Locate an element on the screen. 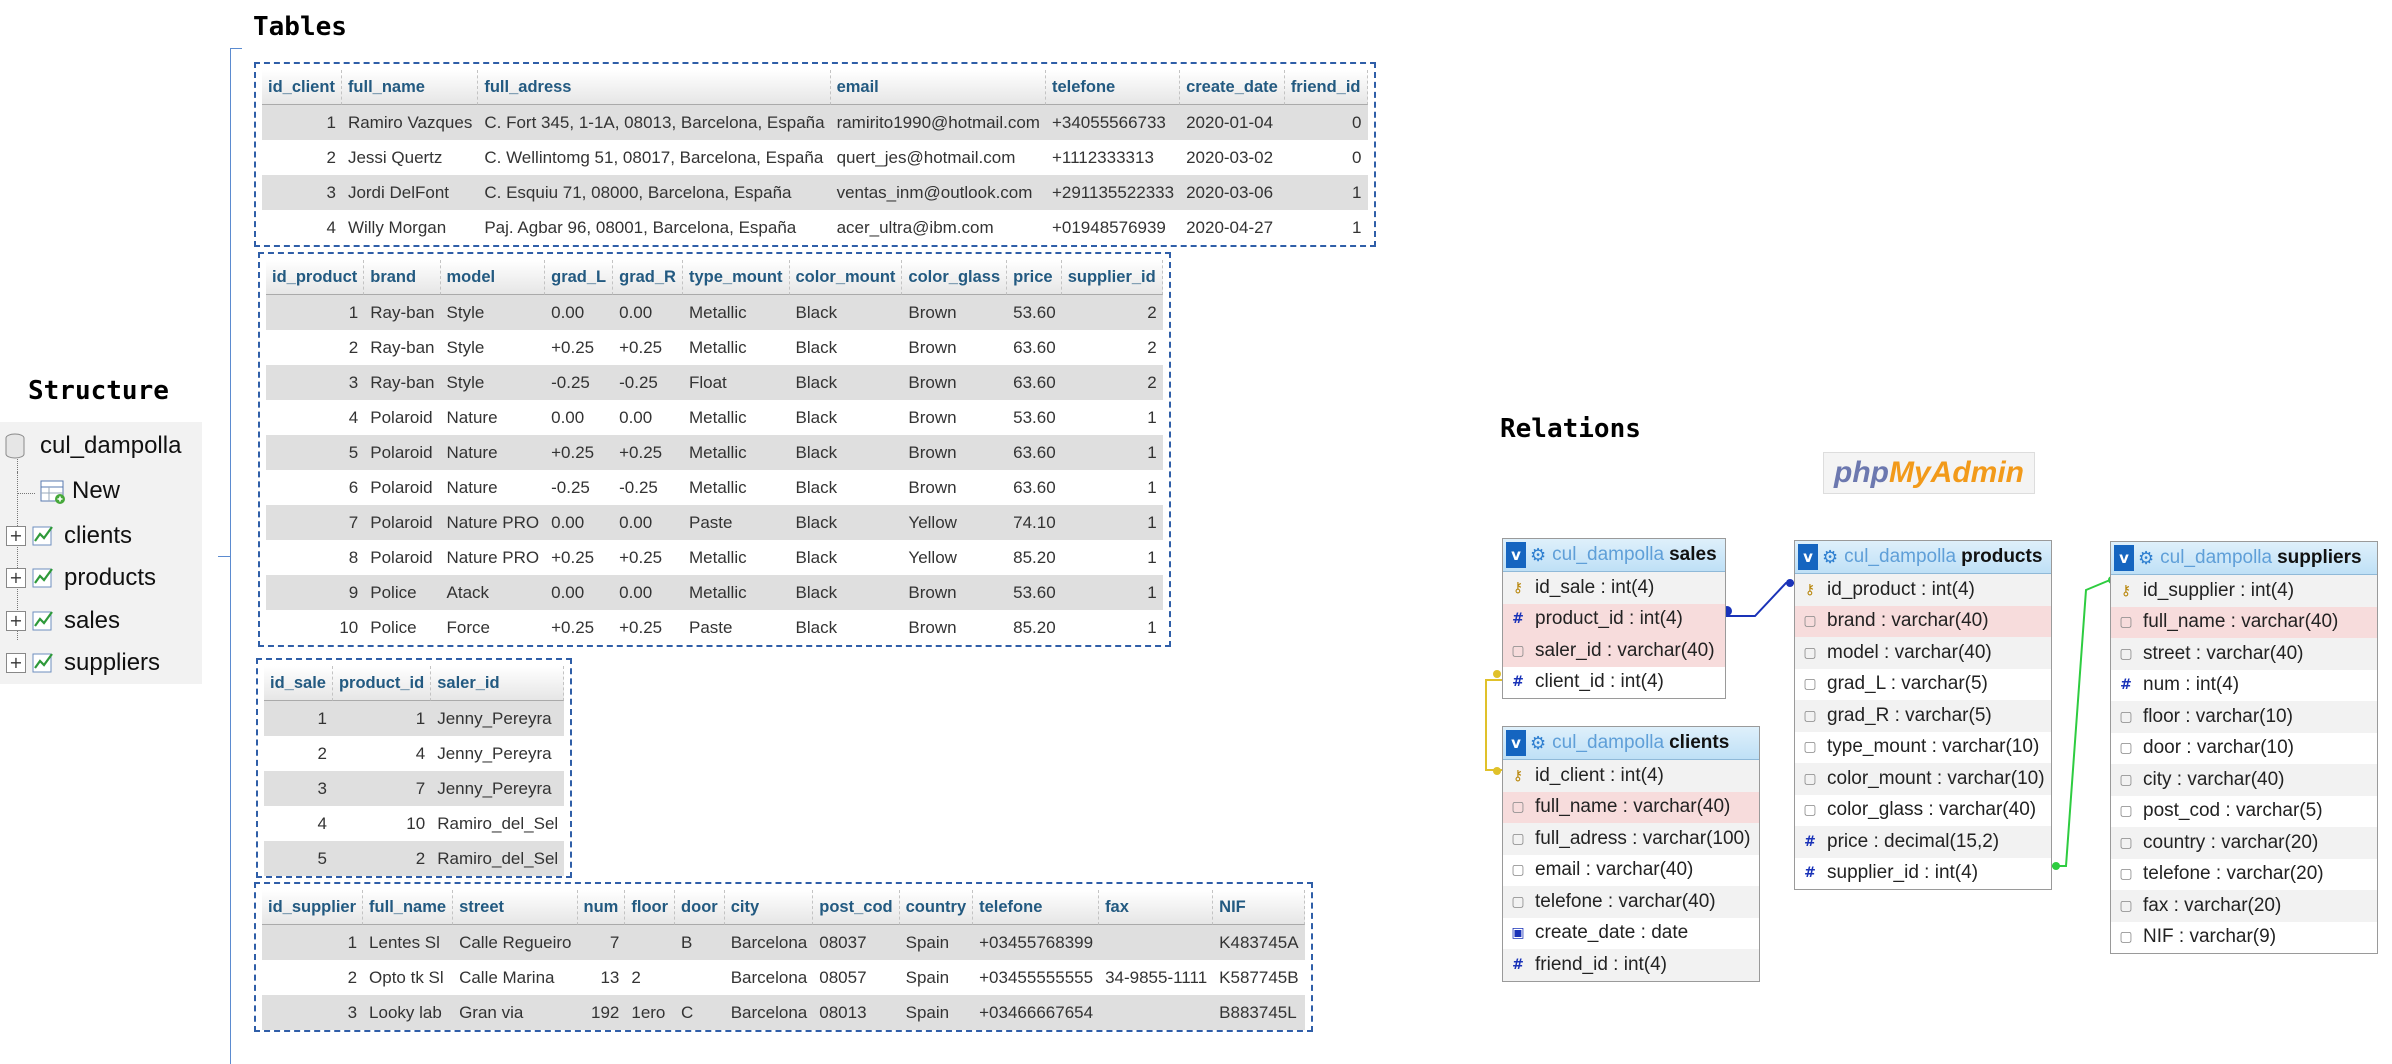 The width and height of the screenshot is (2392, 1064). relation-field: ▢ color_glass : varchar(40) is located at coordinates (1923, 811).